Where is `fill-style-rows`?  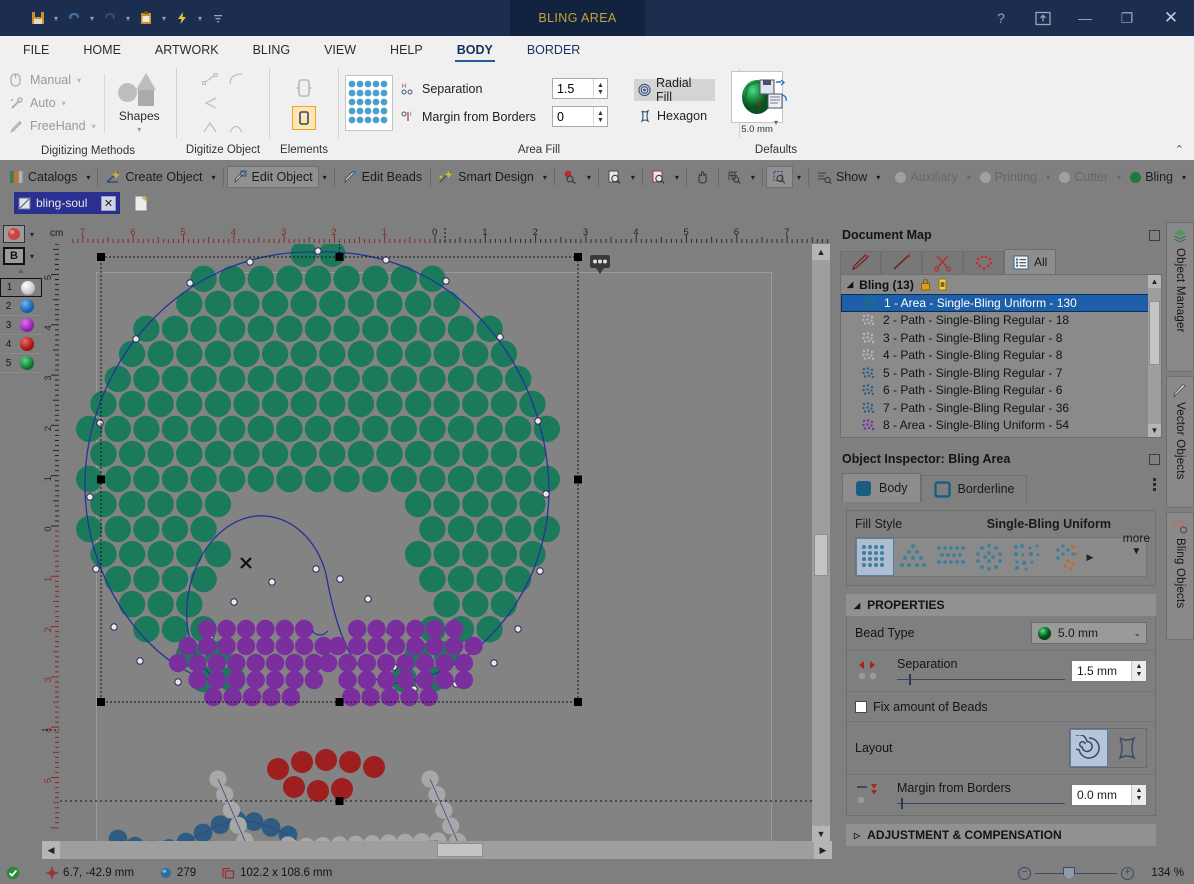 fill-style-rows is located at coordinates (951, 557).